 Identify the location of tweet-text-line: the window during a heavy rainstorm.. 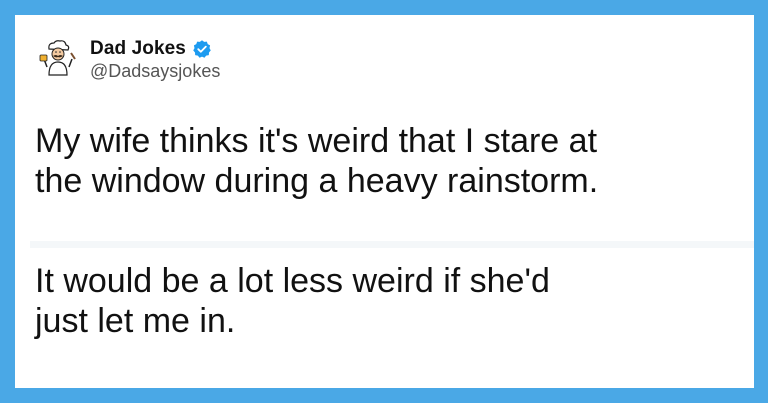
(317, 181).